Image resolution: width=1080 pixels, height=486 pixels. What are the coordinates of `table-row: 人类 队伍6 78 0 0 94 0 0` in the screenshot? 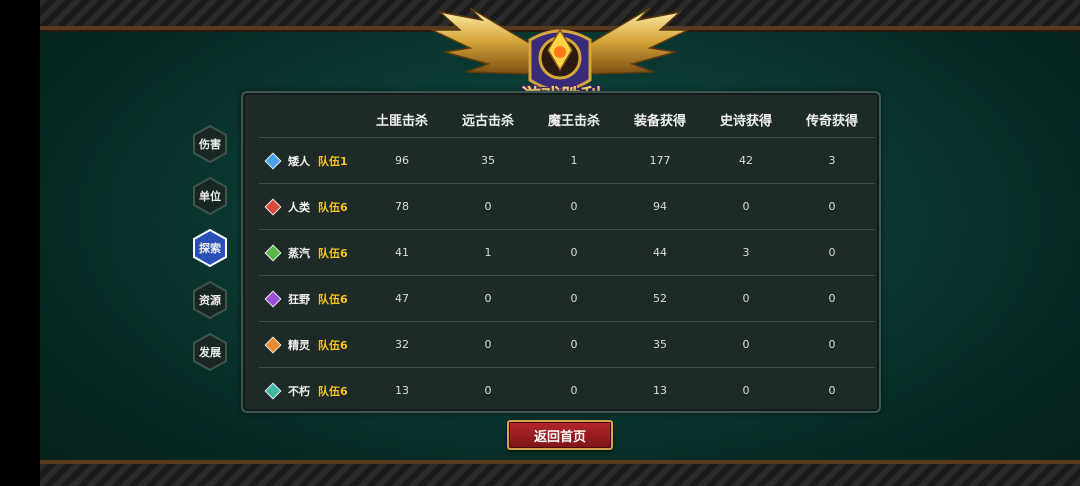 It's located at (567, 206).